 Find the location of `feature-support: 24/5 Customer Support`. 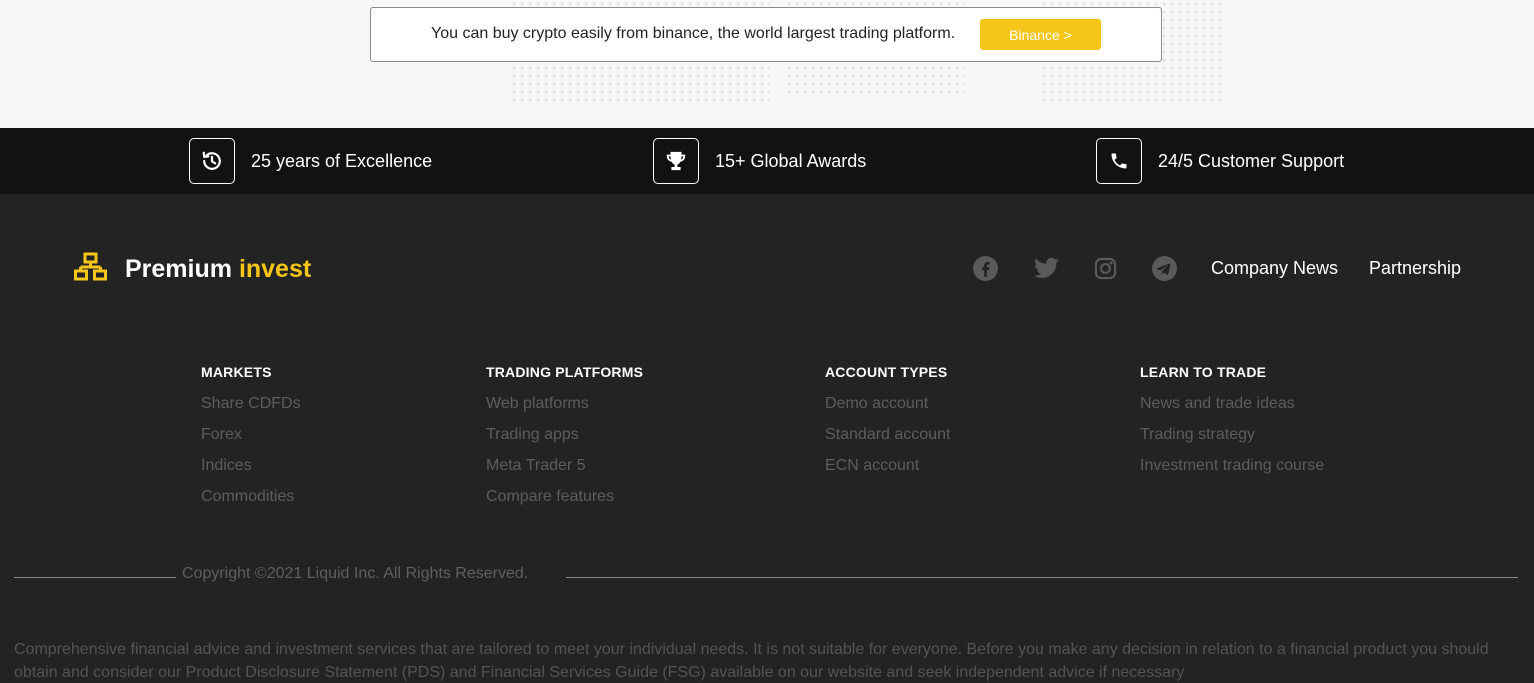

feature-support: 24/5 Customer Support is located at coordinates (1220, 161).